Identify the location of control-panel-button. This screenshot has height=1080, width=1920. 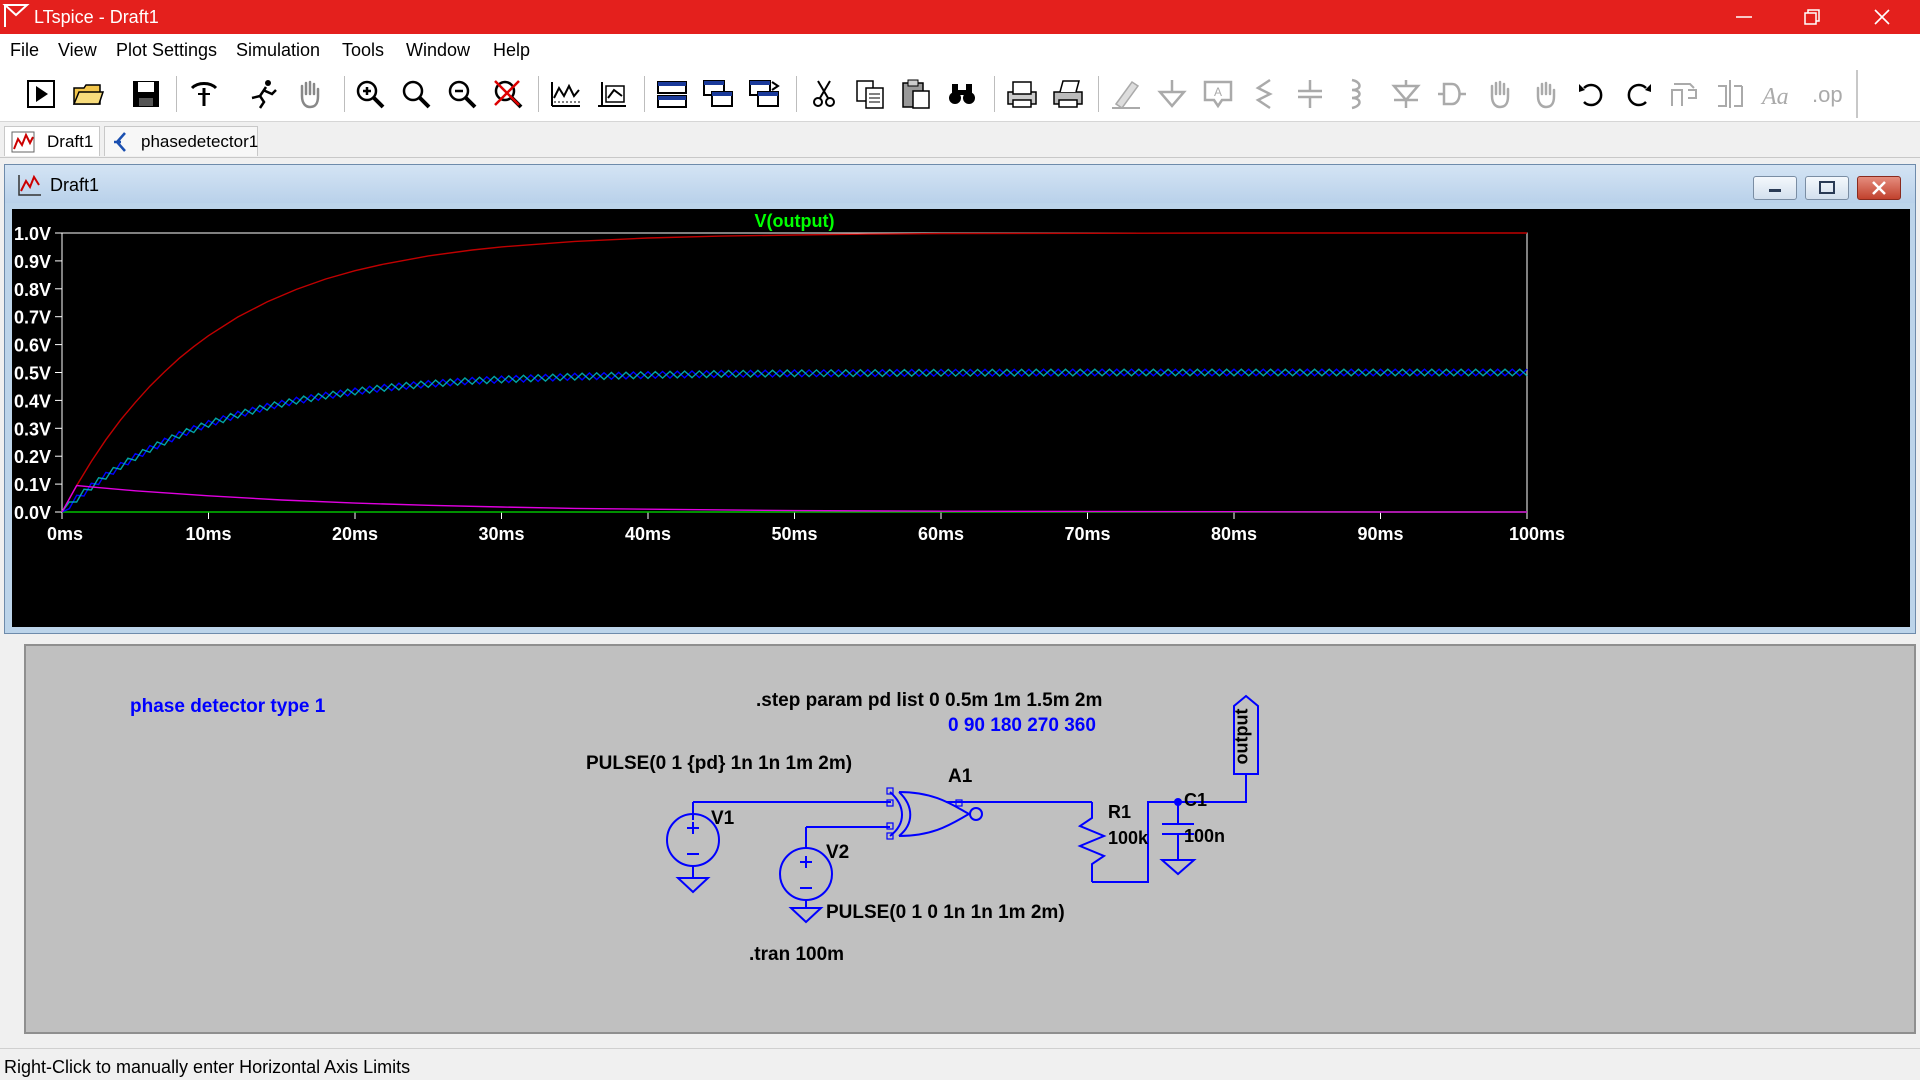
(204, 94).